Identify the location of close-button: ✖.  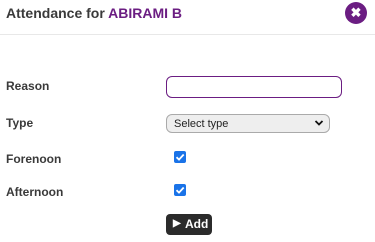
(356, 13).